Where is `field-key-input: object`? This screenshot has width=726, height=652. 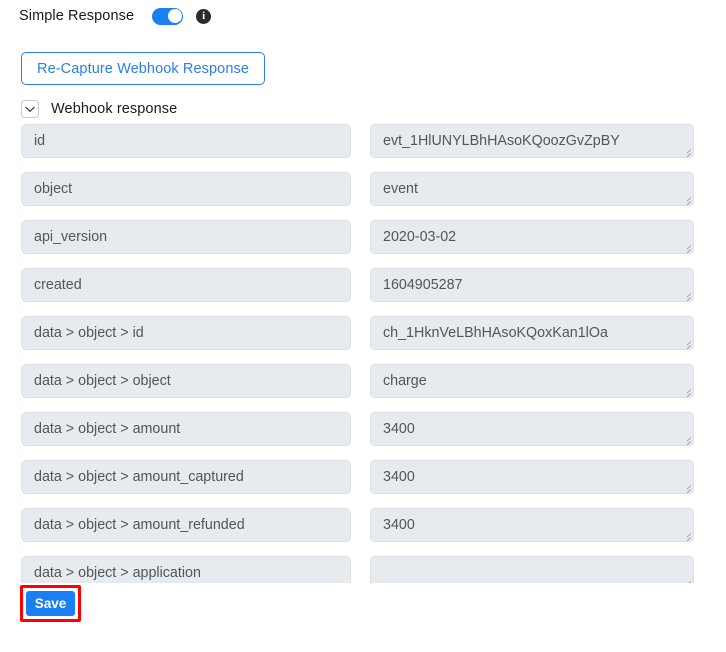
field-key-input: object is located at coordinates (186, 189).